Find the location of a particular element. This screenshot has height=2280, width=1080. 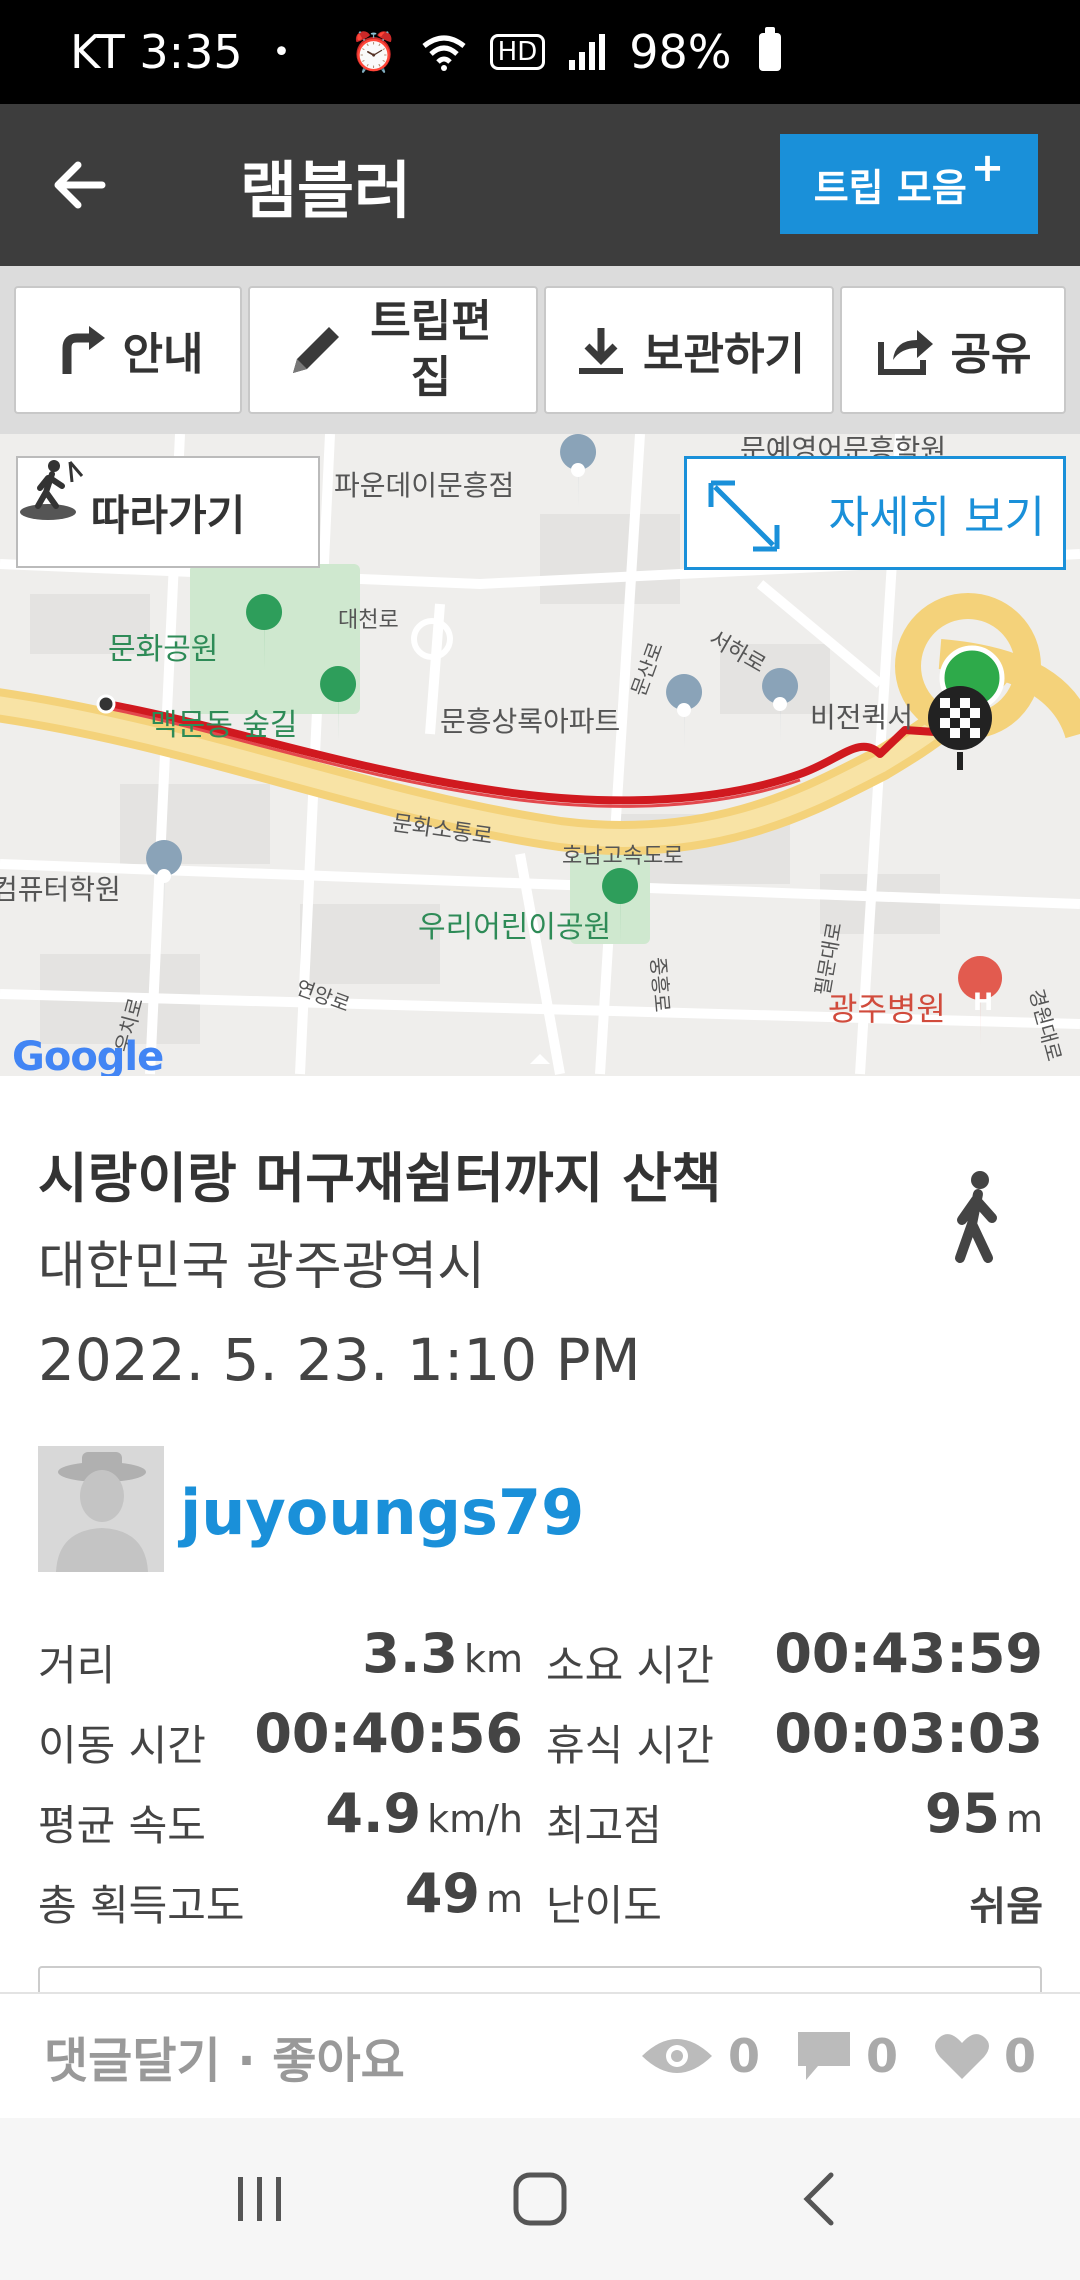

stat-value: 00:03:03 is located at coordinates (908, 1733).